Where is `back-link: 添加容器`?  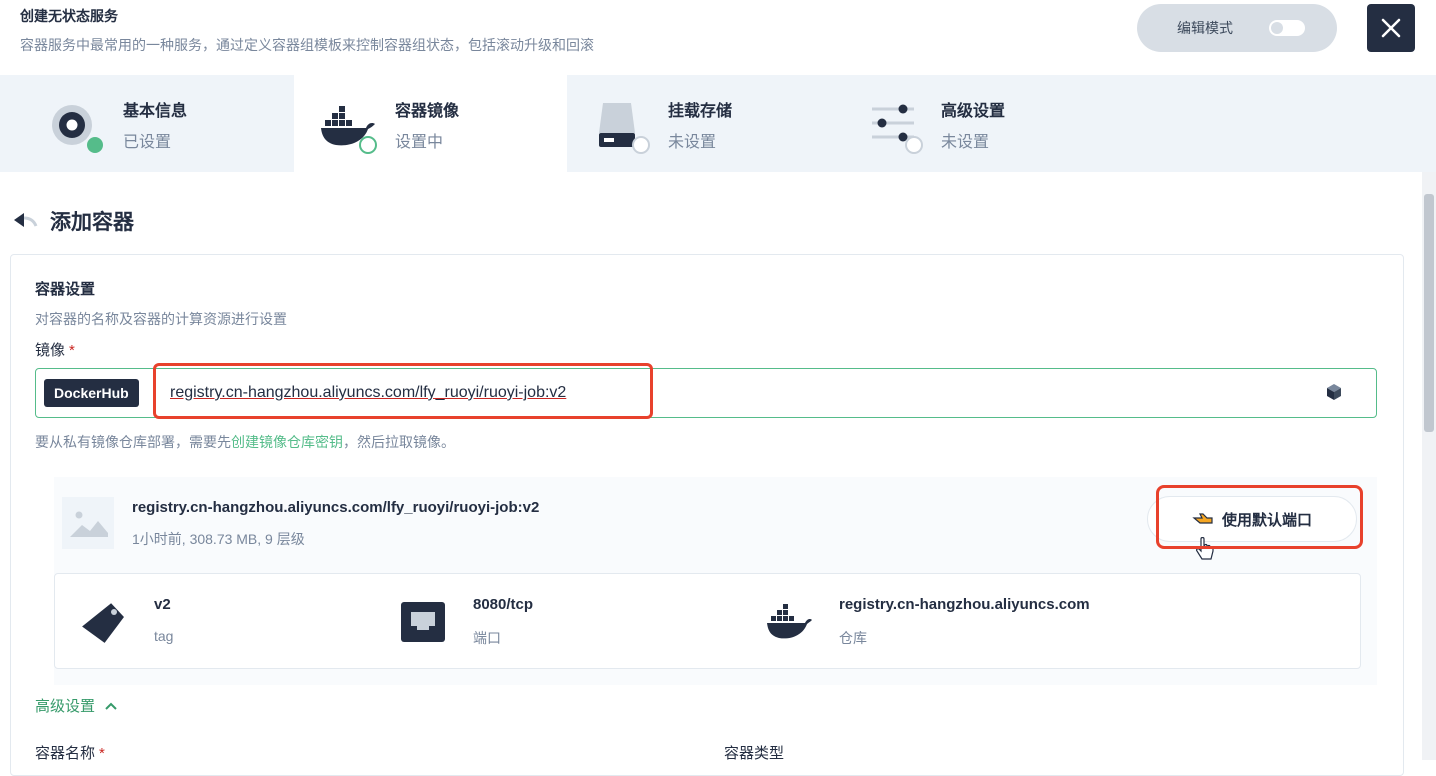 back-link: 添加容器 is located at coordinates (73, 221).